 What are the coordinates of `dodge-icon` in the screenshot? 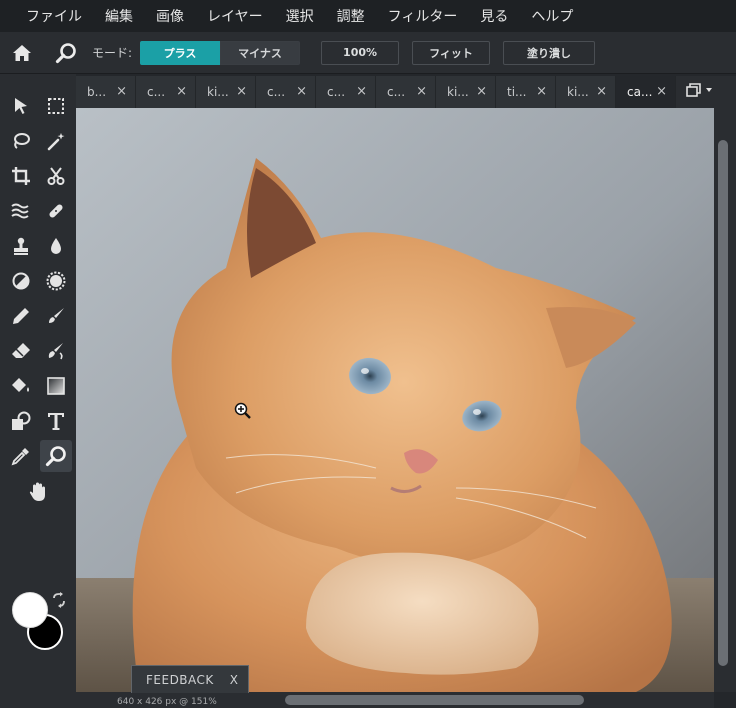 It's located at (21, 281).